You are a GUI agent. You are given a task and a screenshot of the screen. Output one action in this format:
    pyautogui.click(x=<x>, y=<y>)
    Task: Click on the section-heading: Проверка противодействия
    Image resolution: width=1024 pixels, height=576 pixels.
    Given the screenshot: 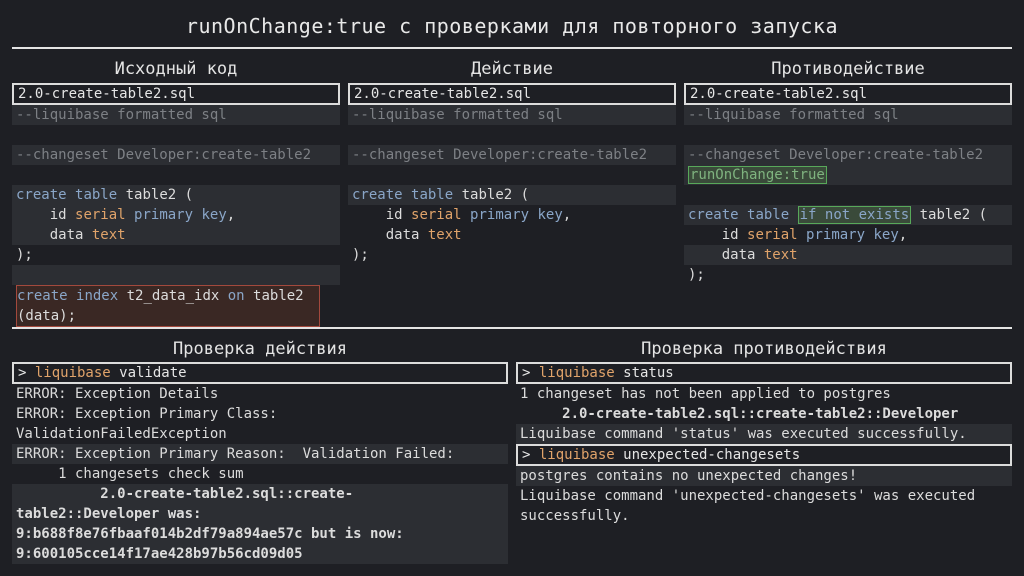 What is the action you would take?
    pyautogui.click(x=764, y=349)
    